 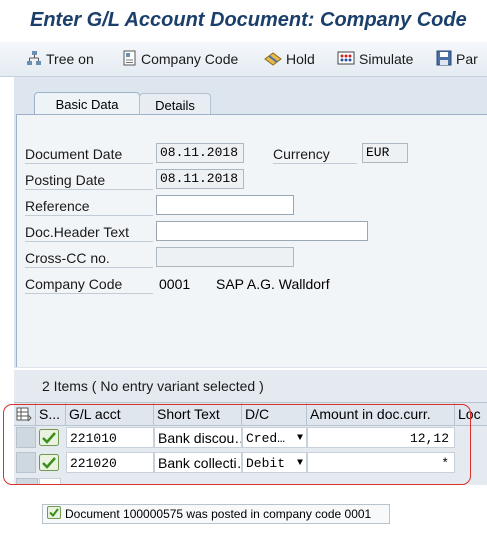 I want to click on grid-title: 2 Items ( No entry variant selected ), so click(x=153, y=386).